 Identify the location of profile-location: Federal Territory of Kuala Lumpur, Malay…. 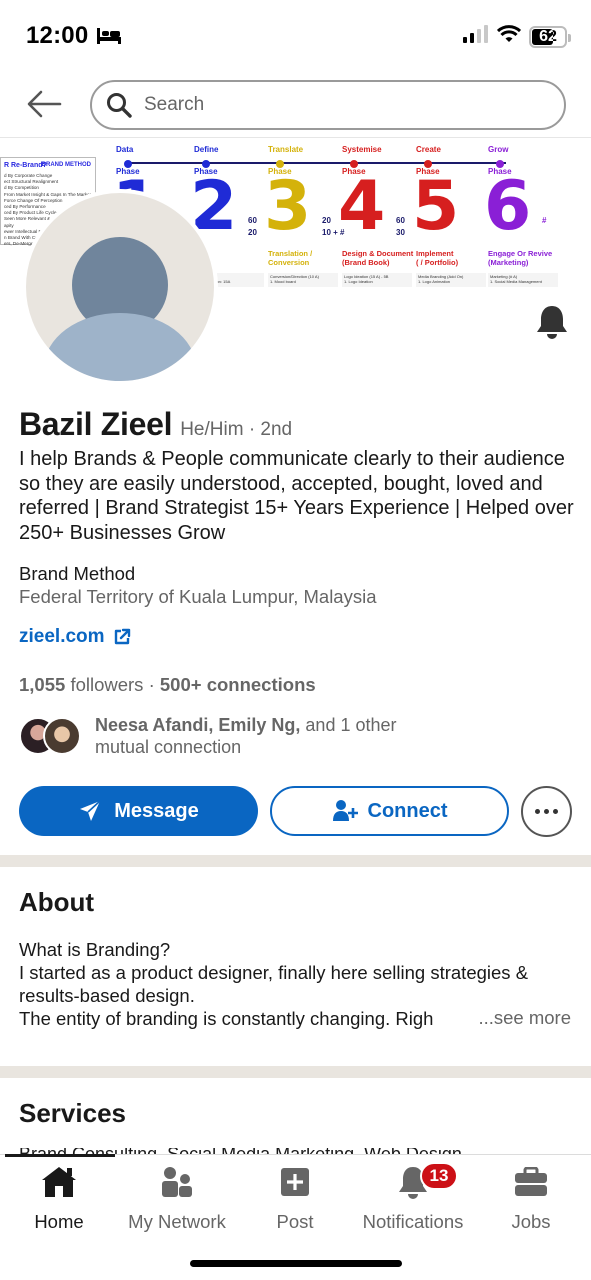
(198, 596).